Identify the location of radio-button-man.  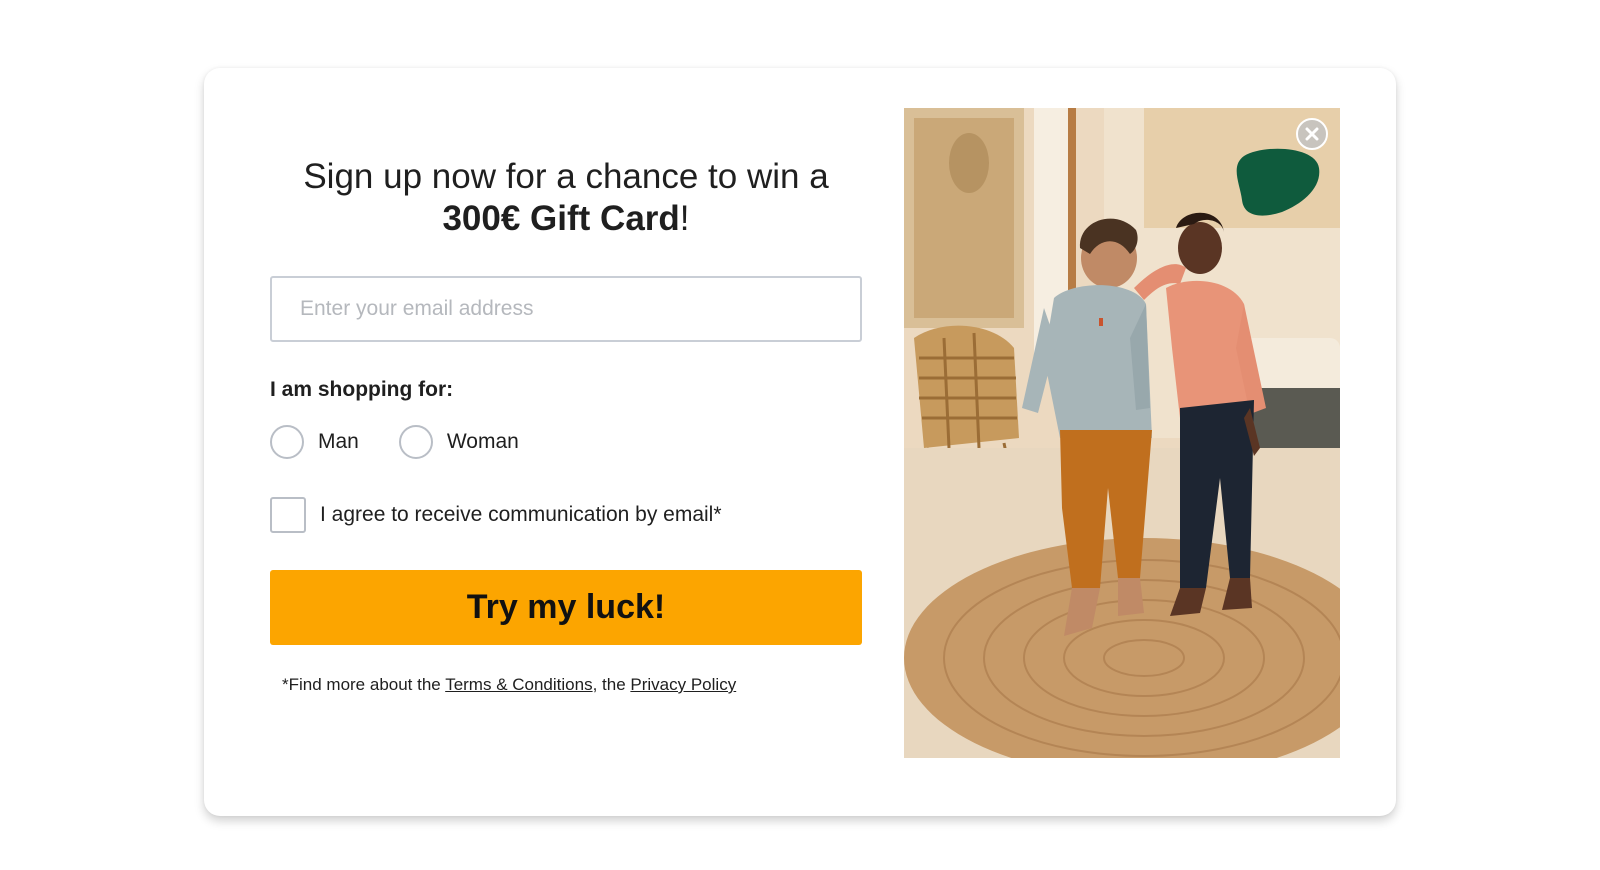
(287, 442).